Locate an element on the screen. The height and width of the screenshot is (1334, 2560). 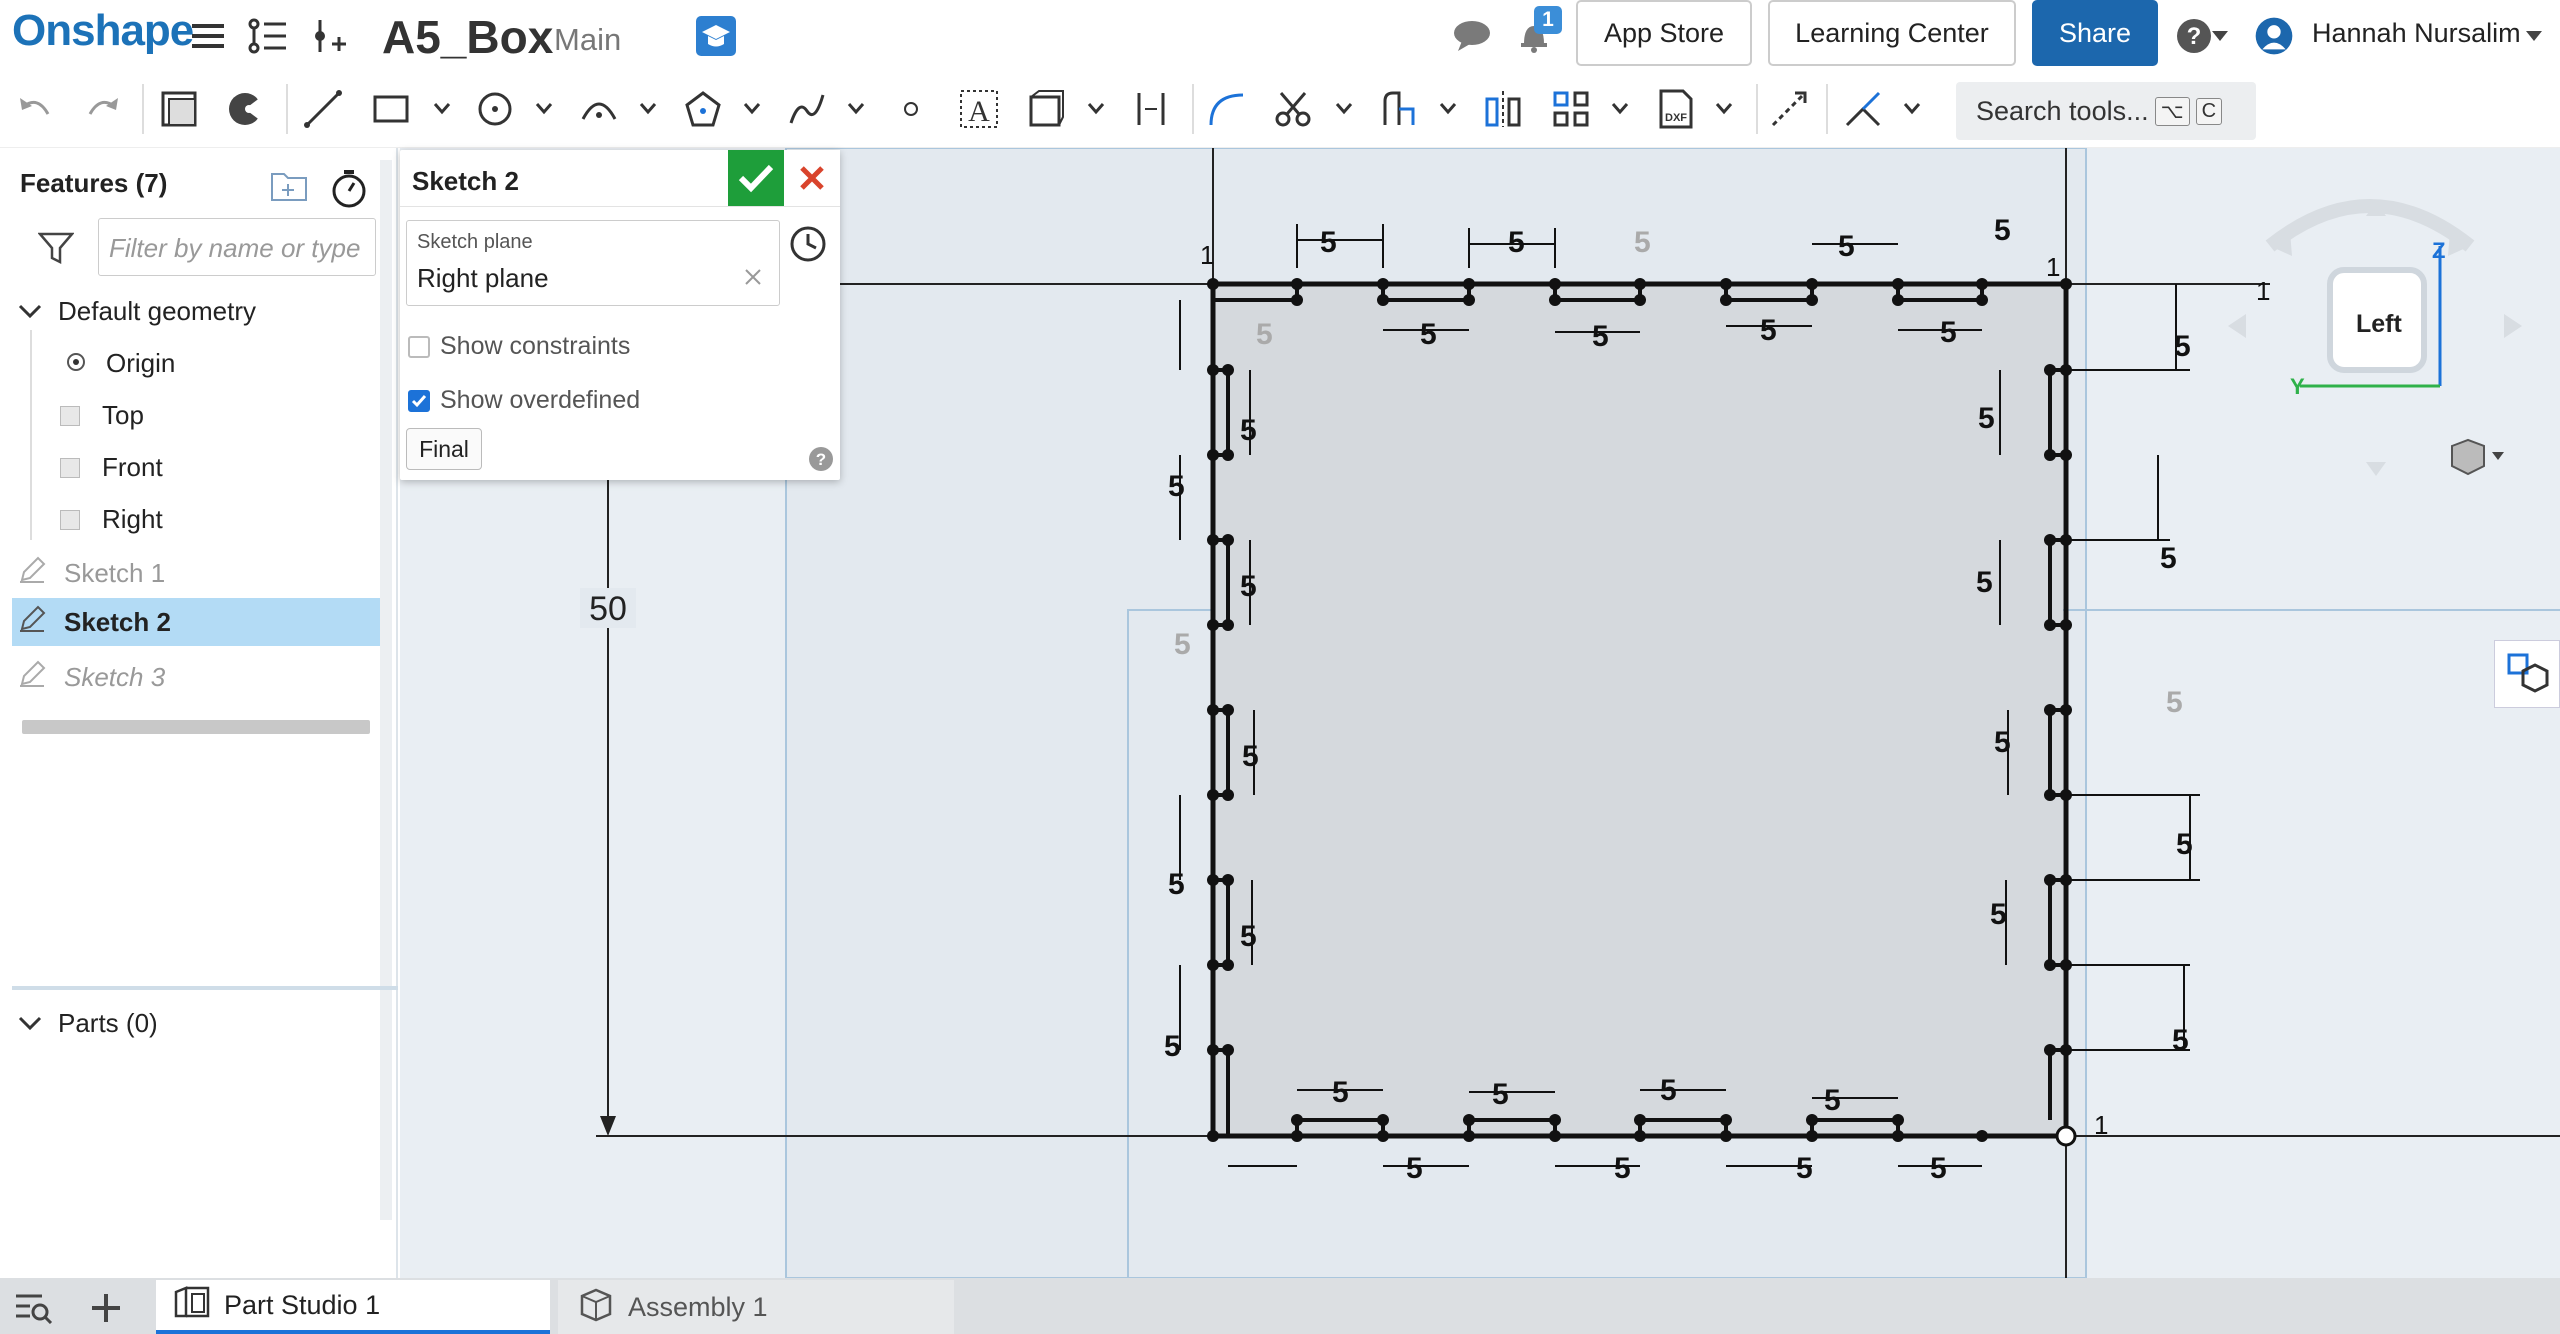
text-tool-icon: A is located at coordinates (979, 109).